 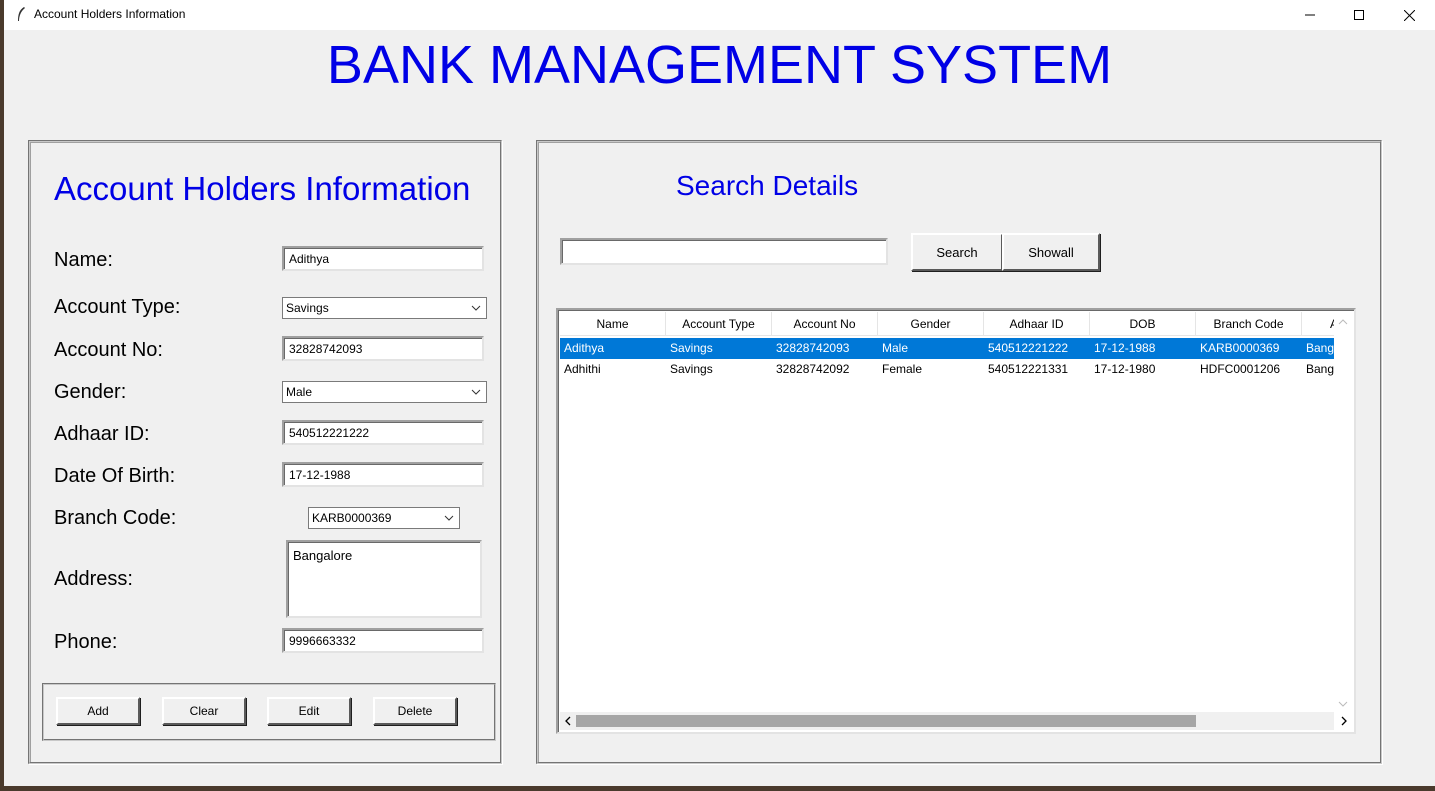 I want to click on minimize-button, so click(x=1310, y=15).